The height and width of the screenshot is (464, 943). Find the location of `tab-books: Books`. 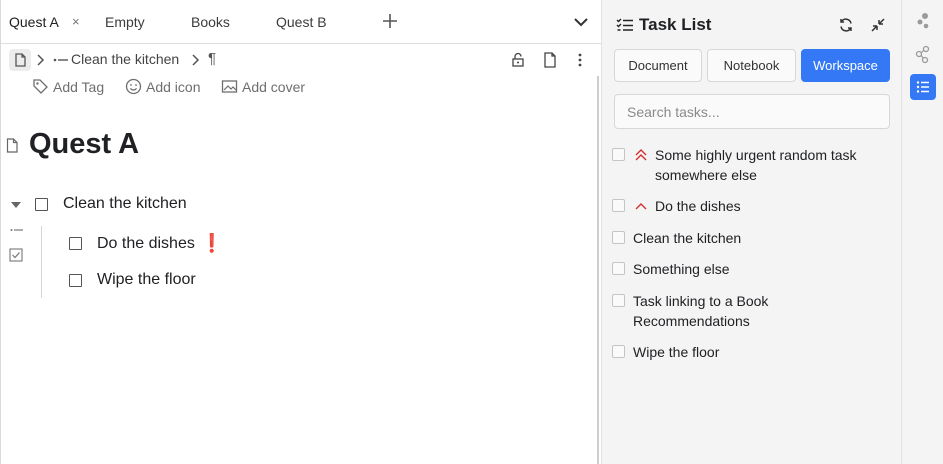

tab-books: Books is located at coordinates (210, 22).